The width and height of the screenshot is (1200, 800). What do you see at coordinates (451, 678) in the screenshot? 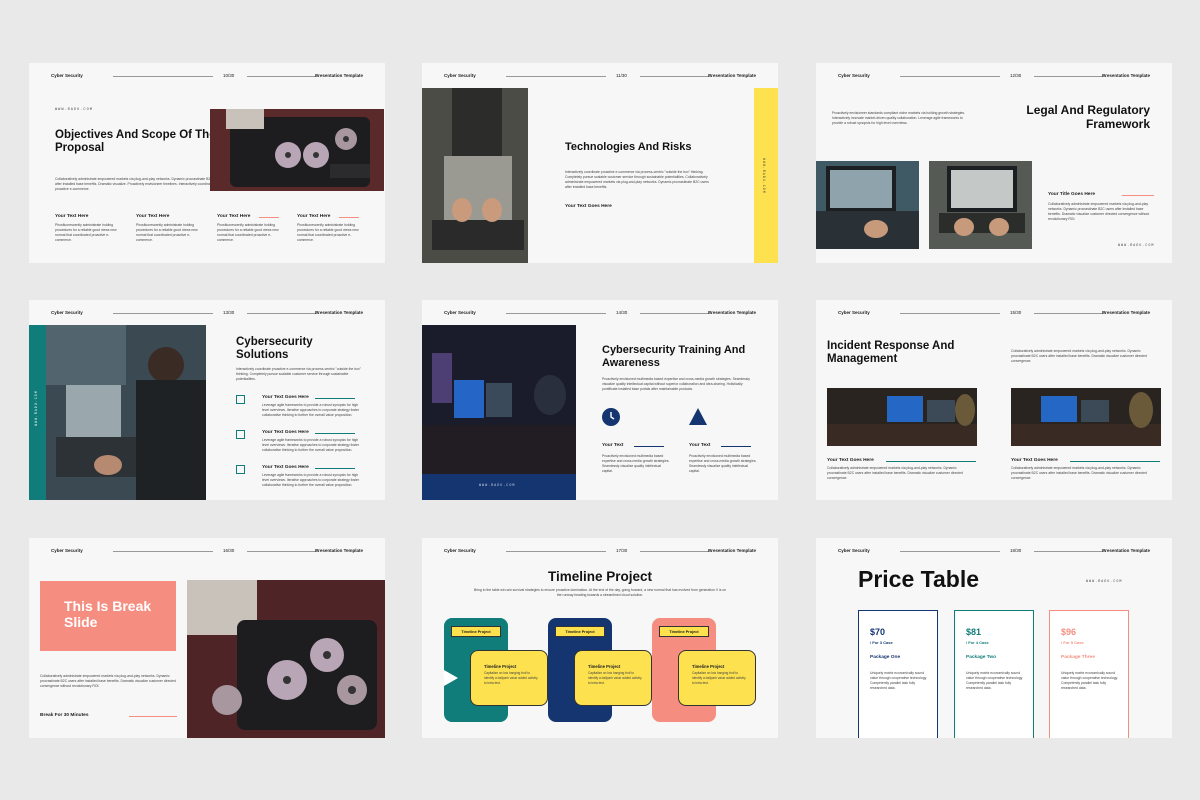
I see `arrow-icon` at bounding box center [451, 678].